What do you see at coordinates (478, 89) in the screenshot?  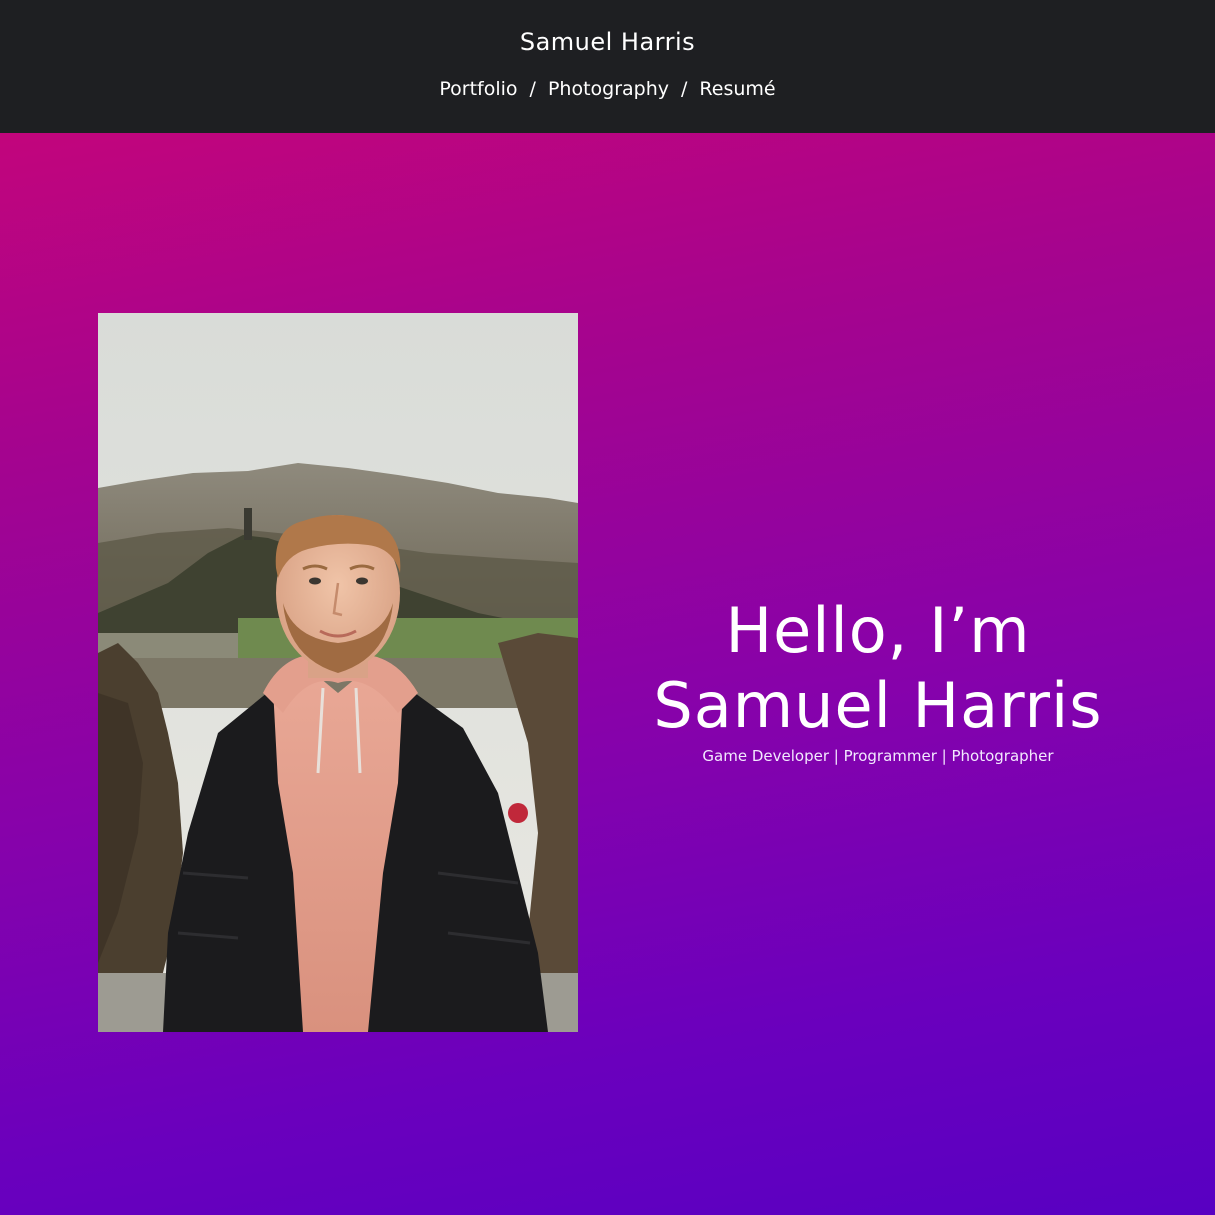 I see `nav-link-portfolio: Portfolio` at bounding box center [478, 89].